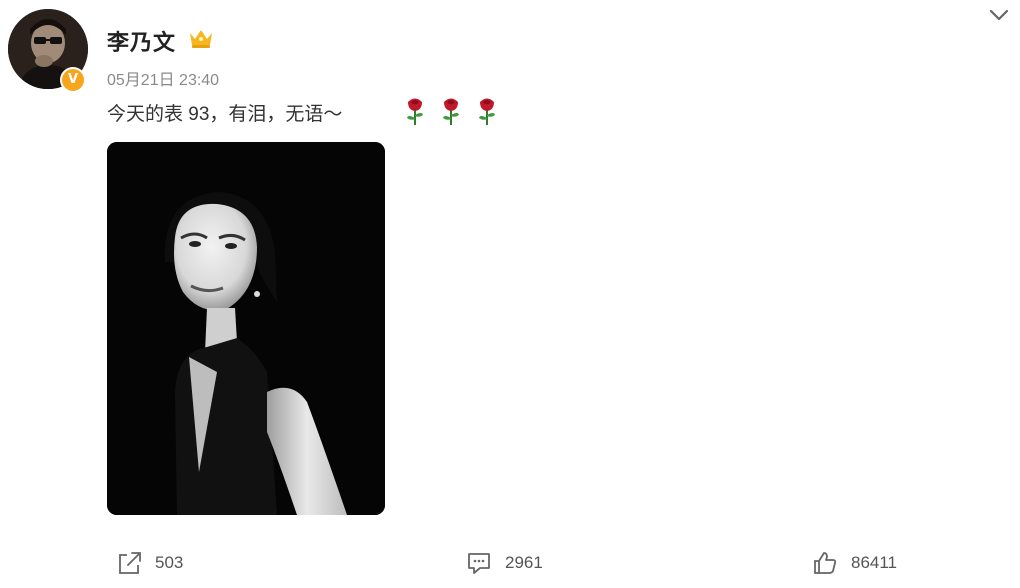 This screenshot has width=1020, height=588. I want to click on crown-icon, so click(201, 38).